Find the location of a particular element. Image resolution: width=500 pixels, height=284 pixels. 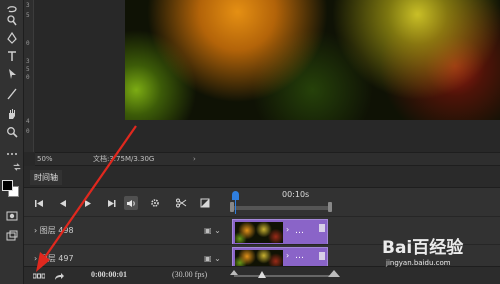

timeline-ruler: 00:10s is located at coordinates (365, 201).